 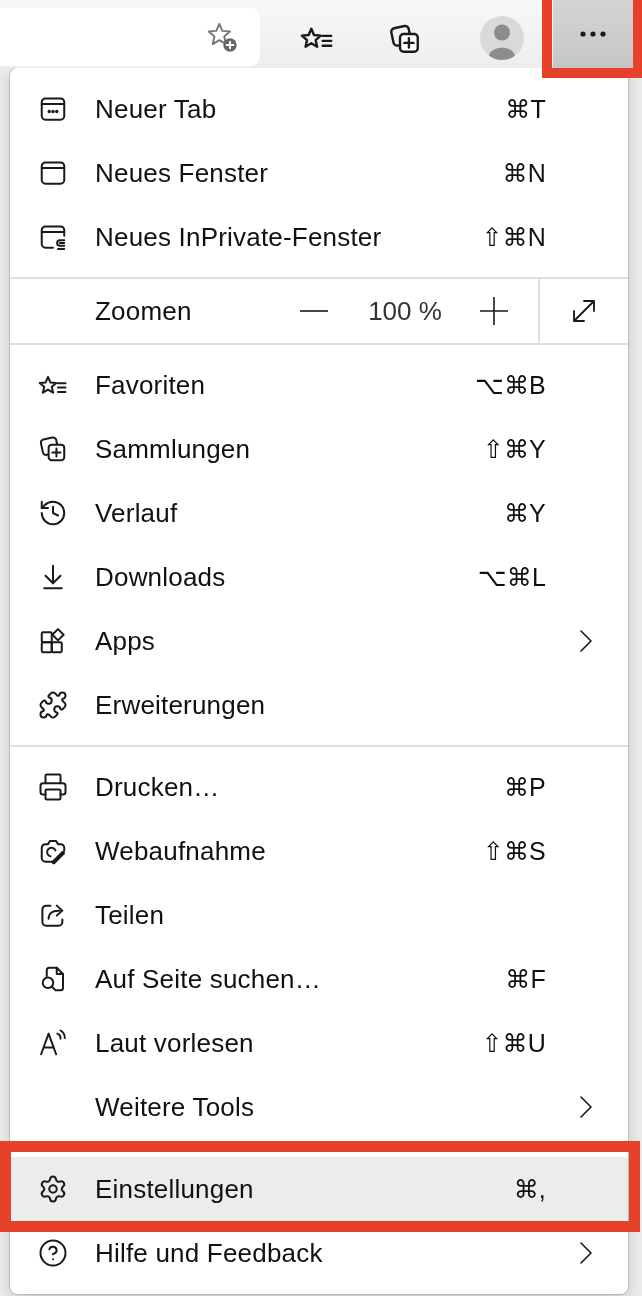 What do you see at coordinates (319, 1253) in the screenshot?
I see `menu-item: Hilfe und Feedback` at bounding box center [319, 1253].